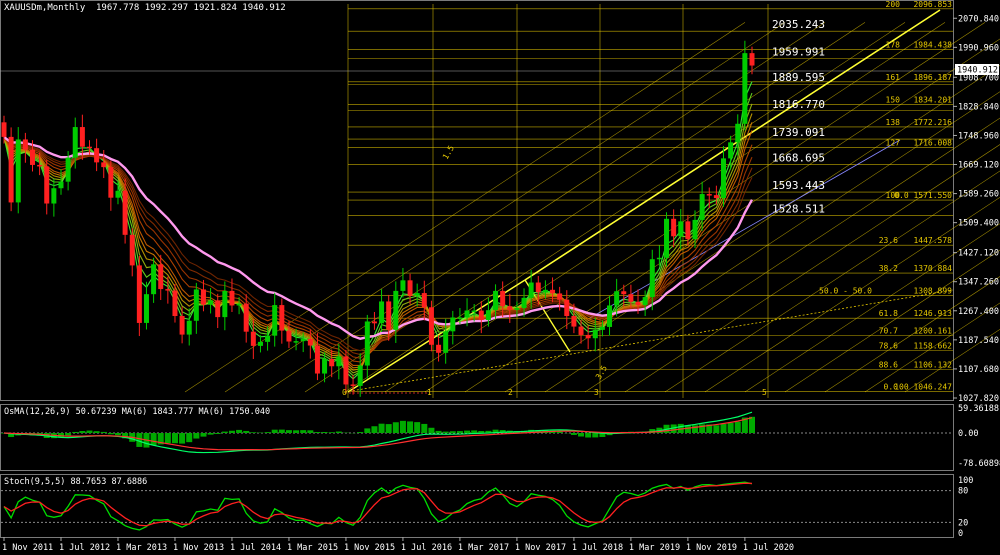 The height and width of the screenshot is (555, 1000). What do you see at coordinates (141, 548) in the screenshot?
I see `time-tick-label: 1 Mar 2013` at bounding box center [141, 548].